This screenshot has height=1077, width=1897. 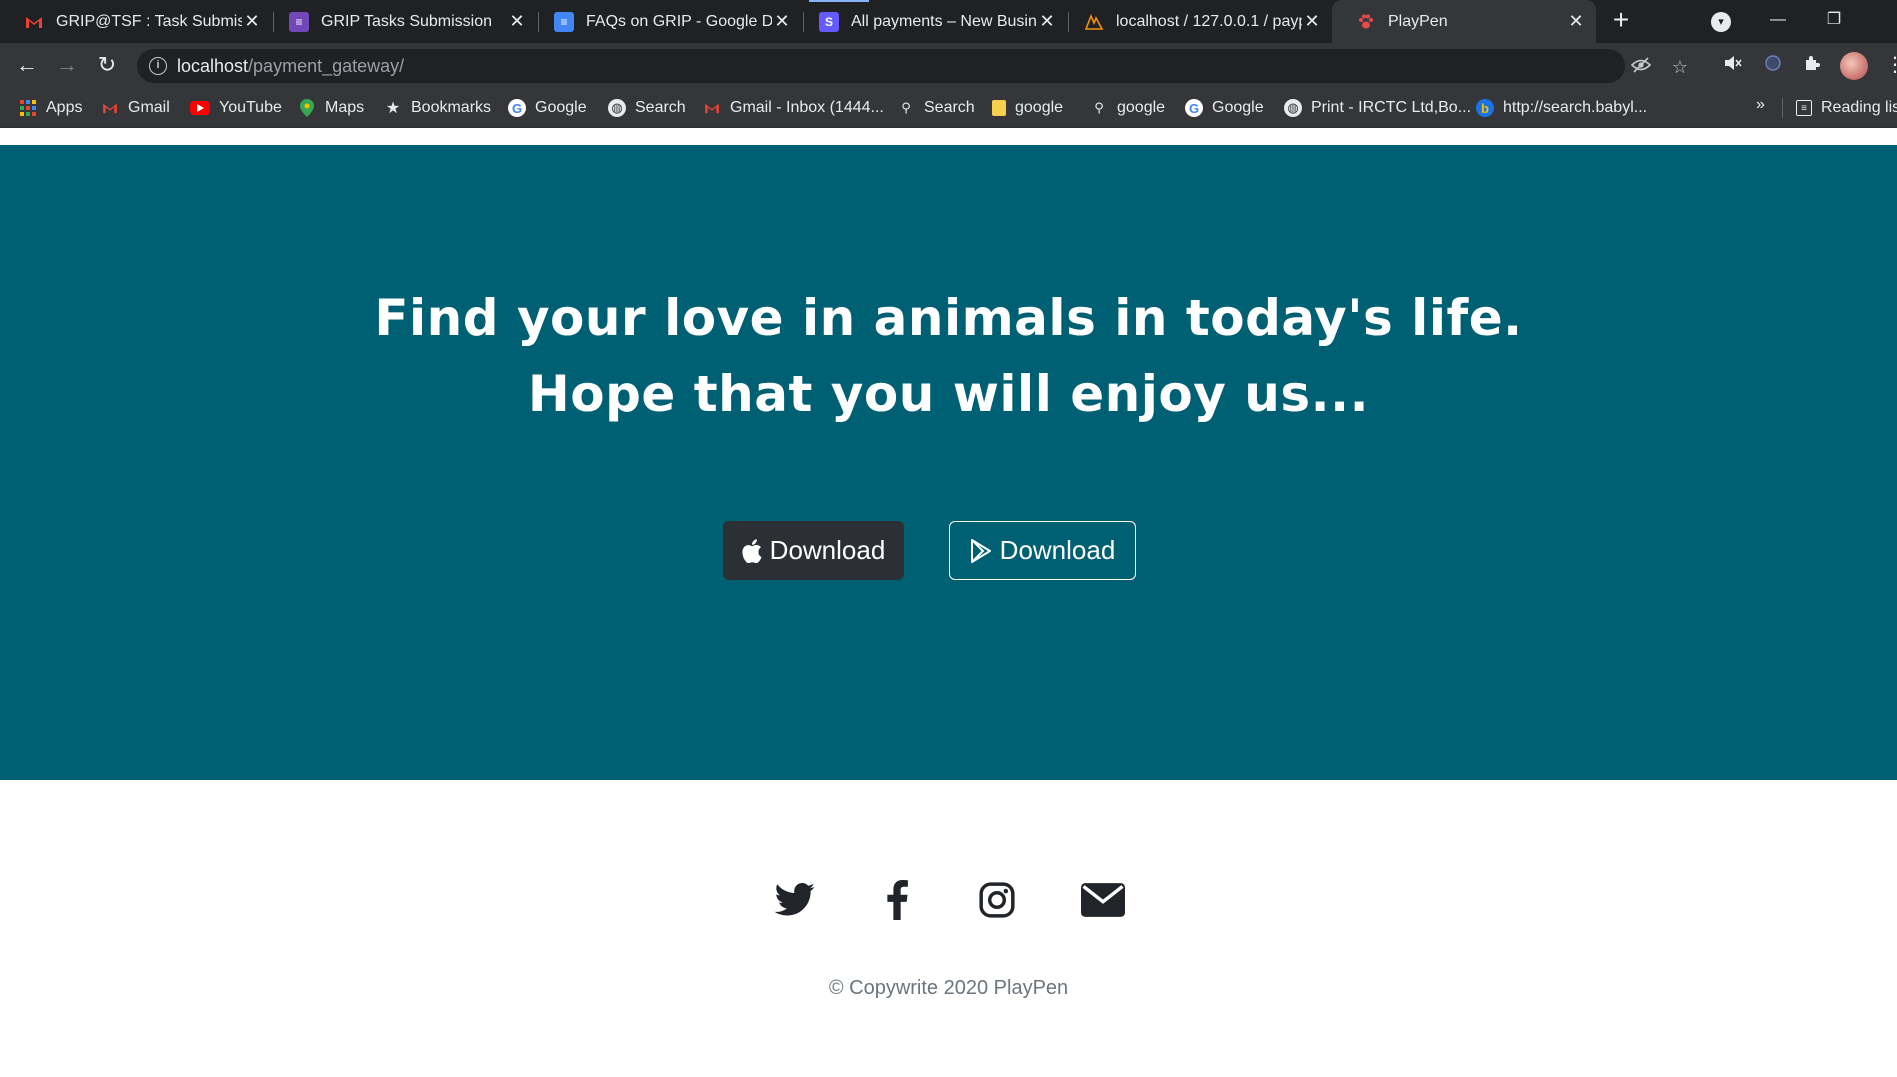 I want to click on bookmark-google-search: ⚲ google, so click(x=1127, y=108).